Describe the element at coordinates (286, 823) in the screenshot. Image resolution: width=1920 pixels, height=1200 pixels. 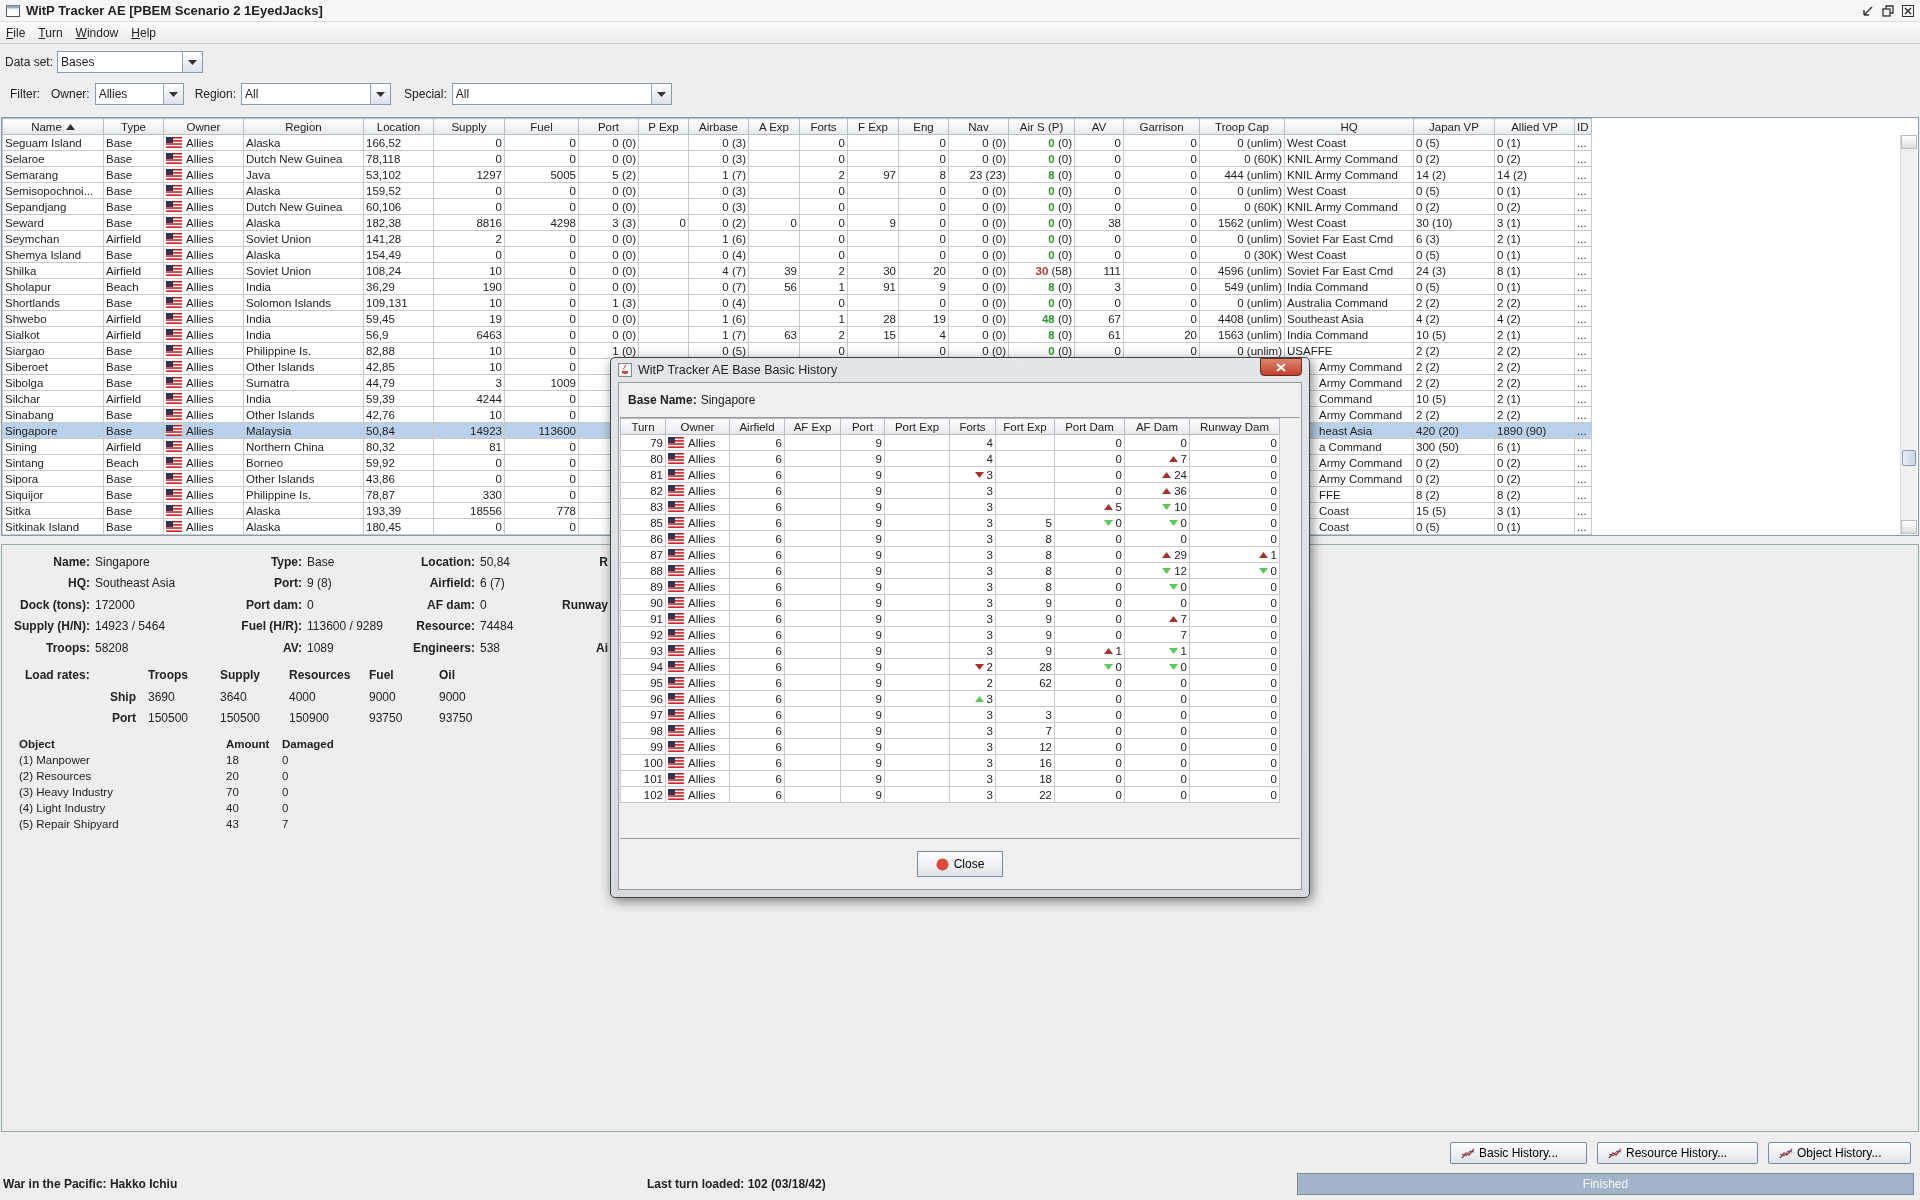
I see `table-cell-text: 7` at that location.